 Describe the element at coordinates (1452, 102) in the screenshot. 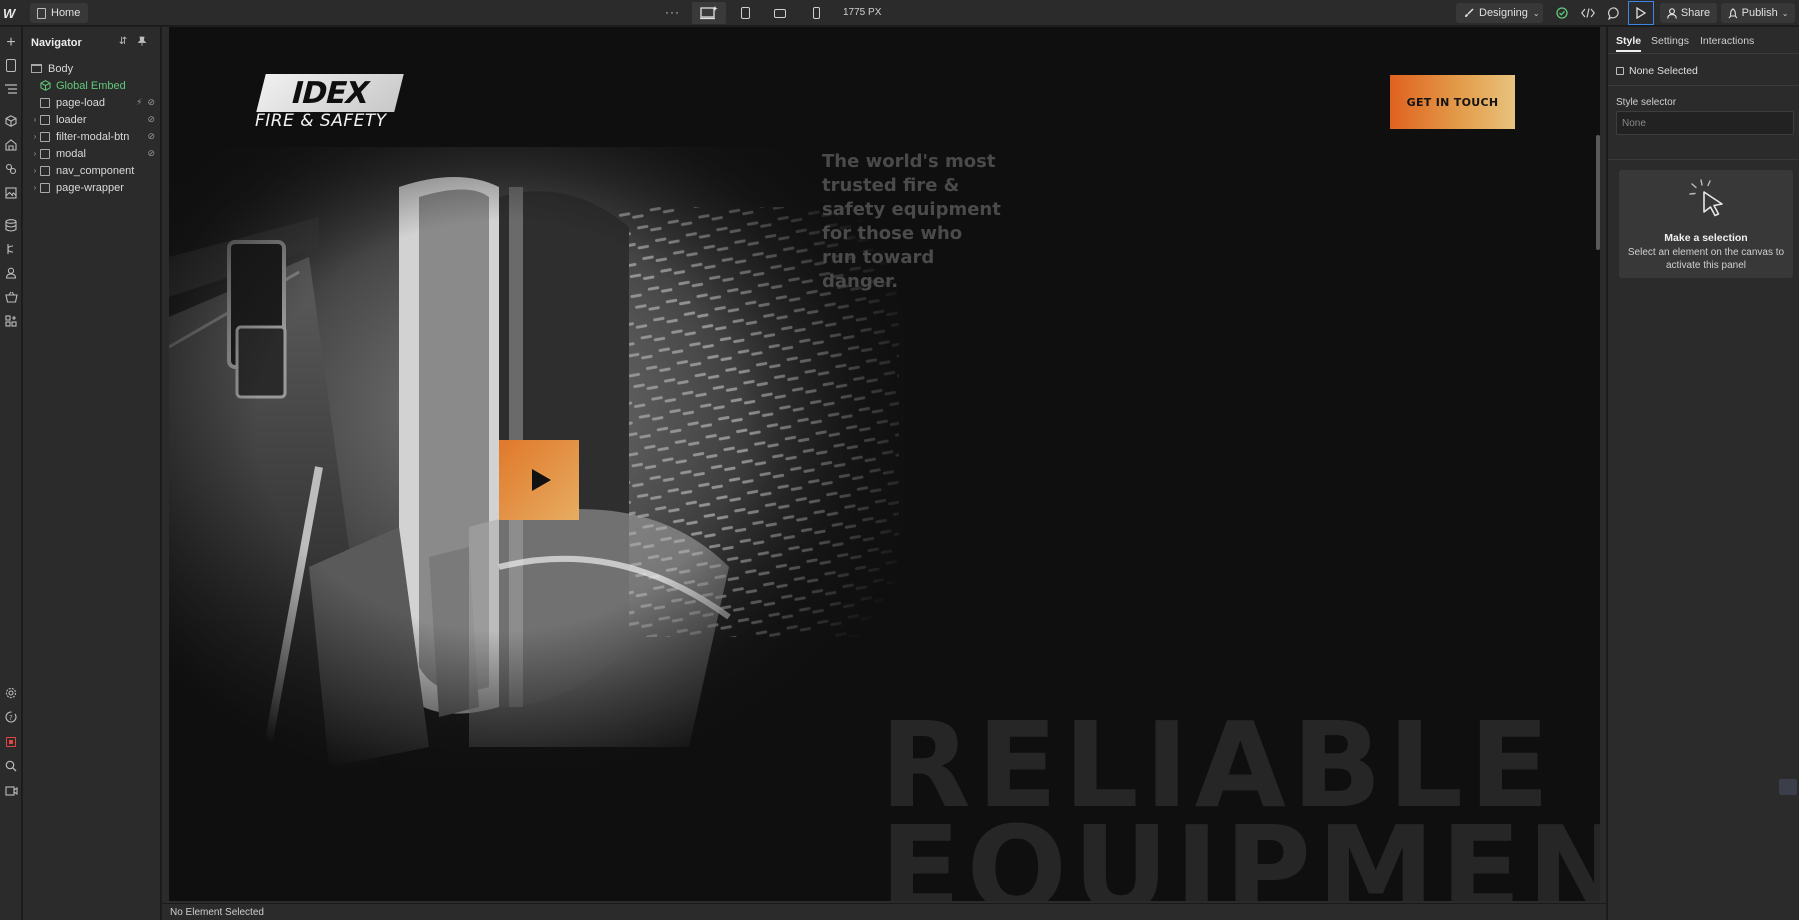

I see `get-in-touch-button: GET IN TOUCH` at that location.